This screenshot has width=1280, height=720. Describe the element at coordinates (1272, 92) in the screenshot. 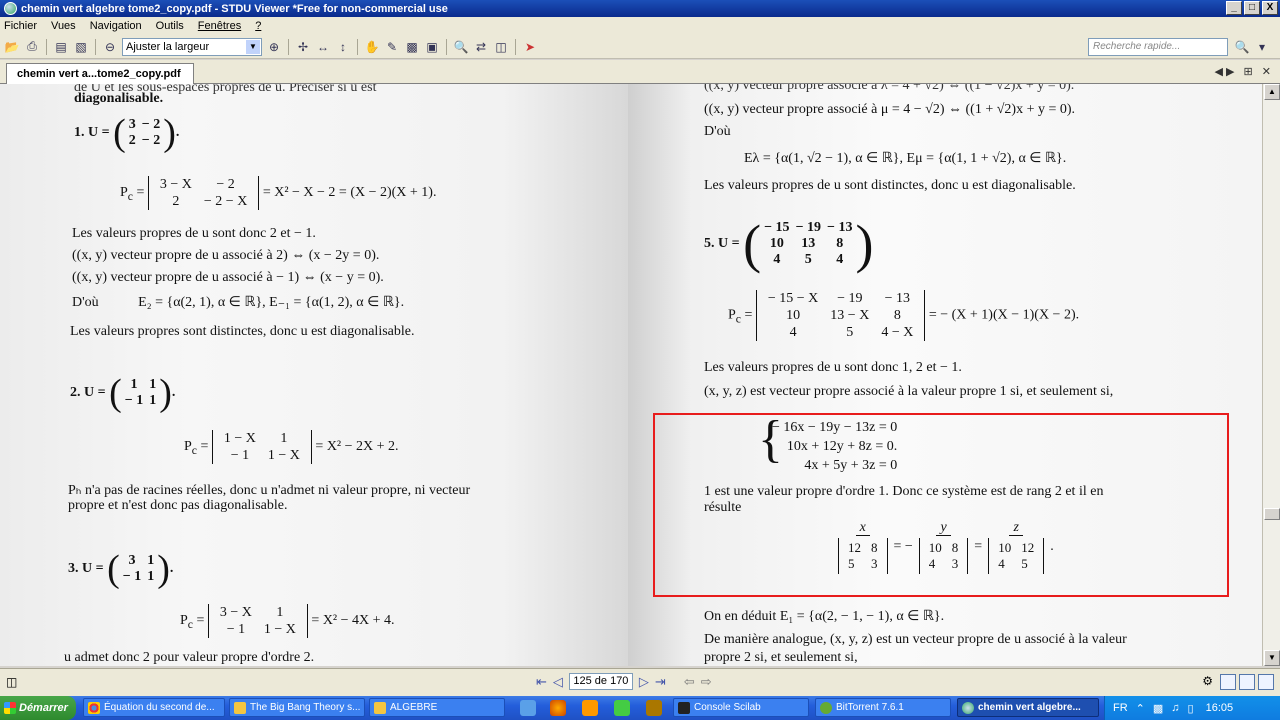

I see `scroll-up-icon: ▲` at that location.